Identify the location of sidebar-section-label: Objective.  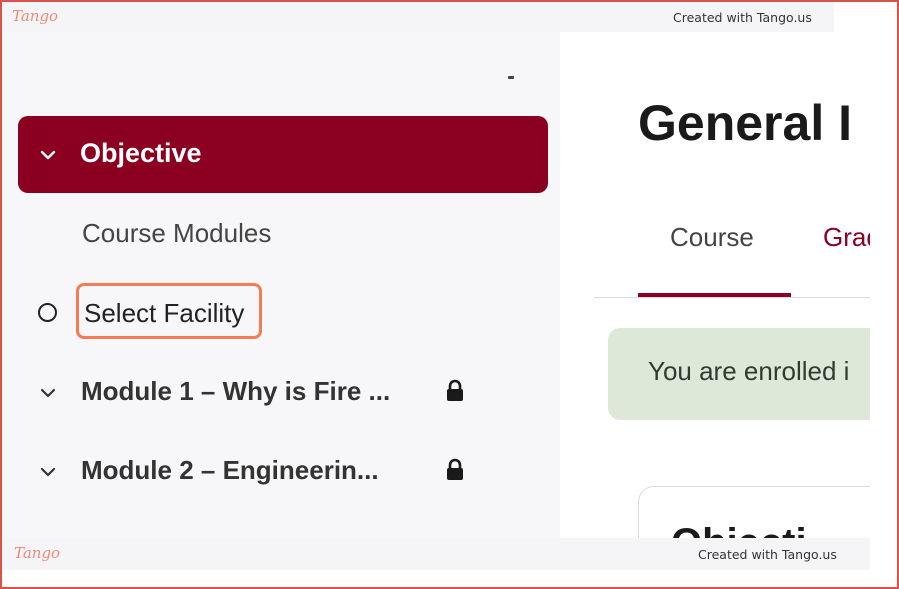
(141, 153).